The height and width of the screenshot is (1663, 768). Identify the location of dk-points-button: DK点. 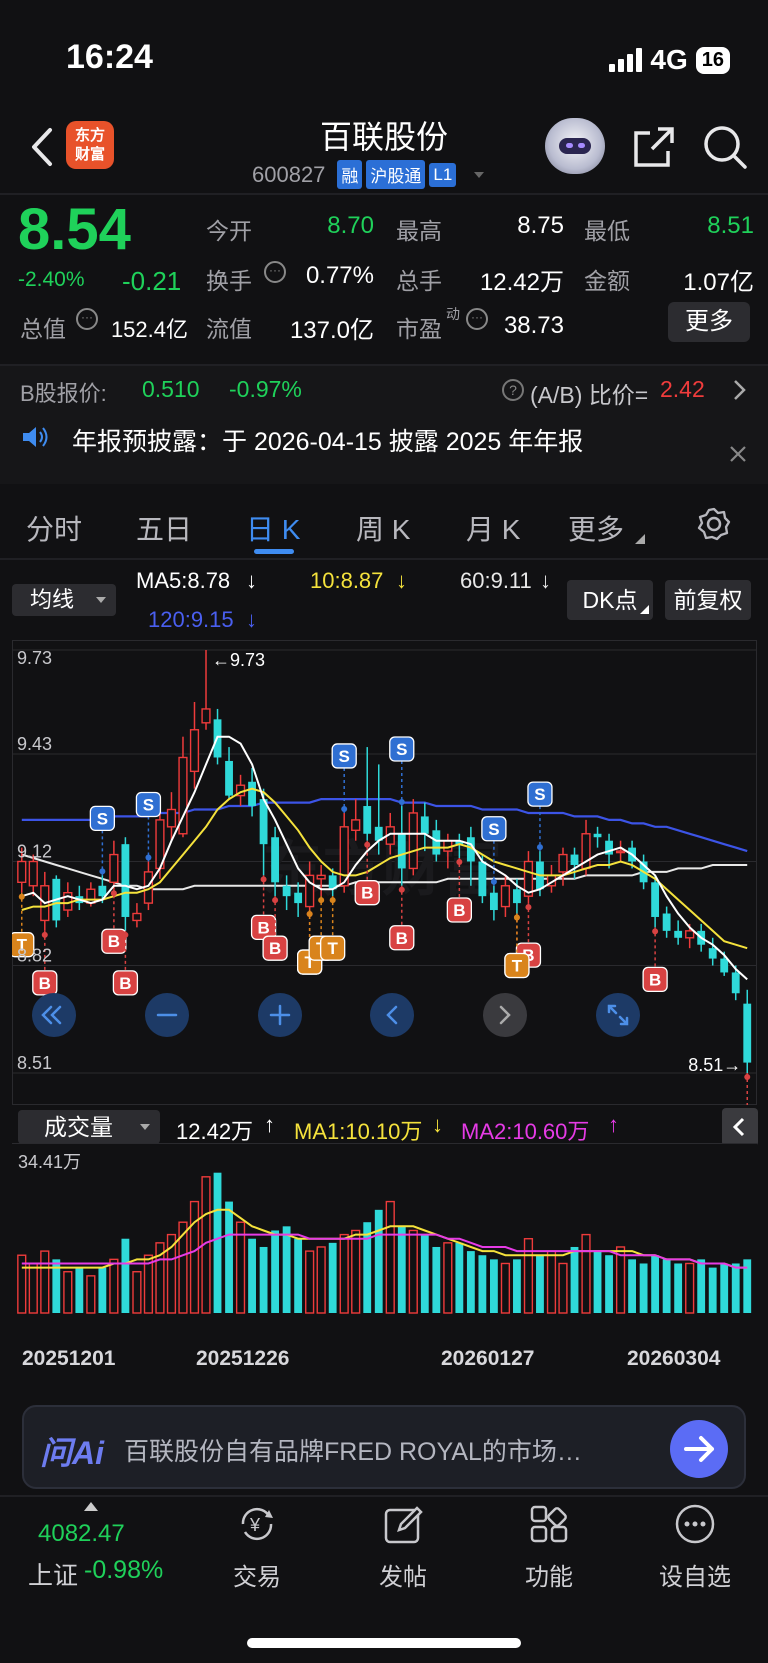
(610, 600).